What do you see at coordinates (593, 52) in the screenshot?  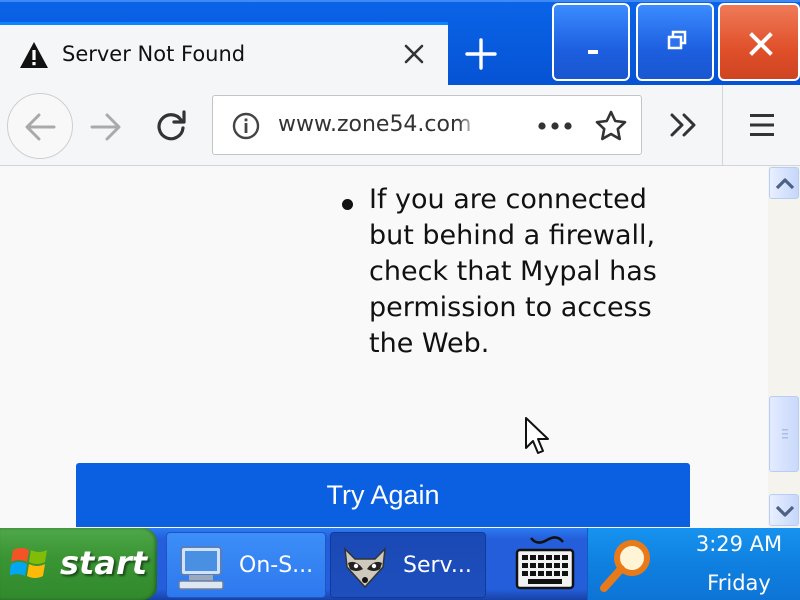 I see `minimize-icon` at bounding box center [593, 52].